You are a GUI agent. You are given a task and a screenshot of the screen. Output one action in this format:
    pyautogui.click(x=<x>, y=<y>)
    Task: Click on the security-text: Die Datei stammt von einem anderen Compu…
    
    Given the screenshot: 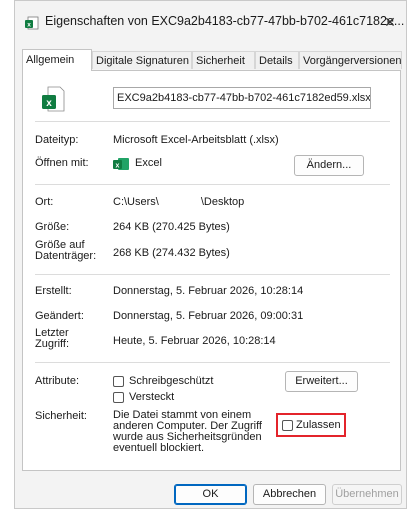 What is the action you would take?
    pyautogui.click(x=187, y=432)
    